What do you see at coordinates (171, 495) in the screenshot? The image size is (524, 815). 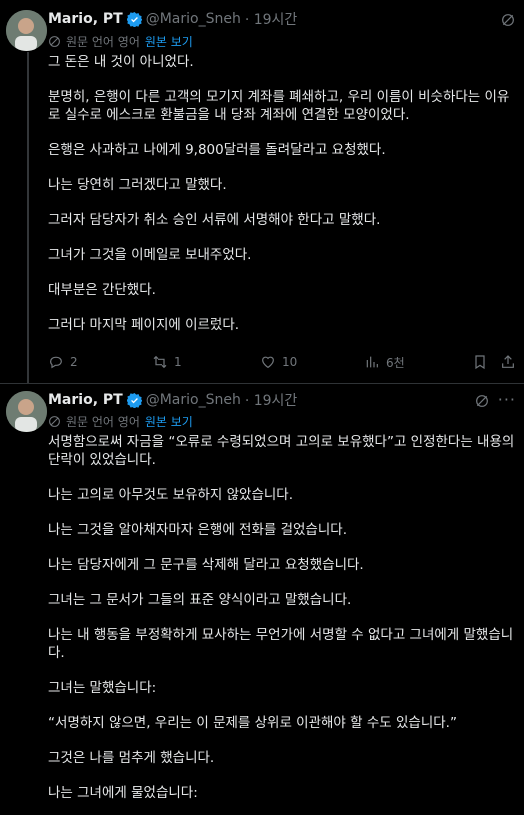 I see `paragraph: 나는 고의로 아무것도 보유하지 않았습니다.` at bounding box center [171, 495].